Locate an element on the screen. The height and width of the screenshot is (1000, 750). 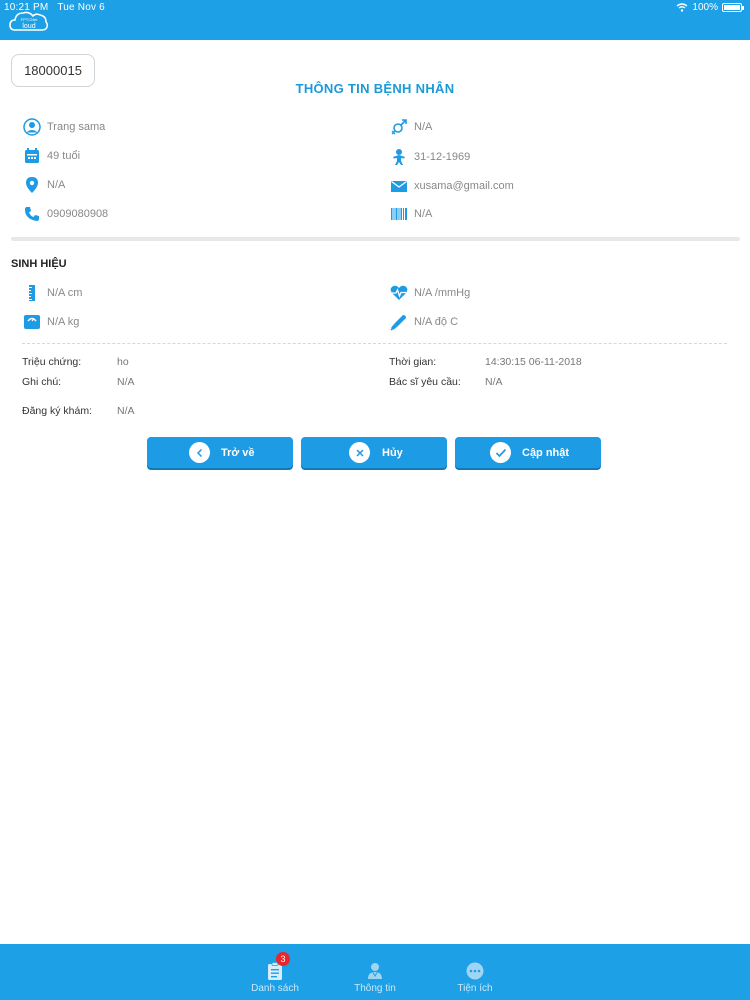
patient-barcode-row: N/A is located at coordinates (411, 214).